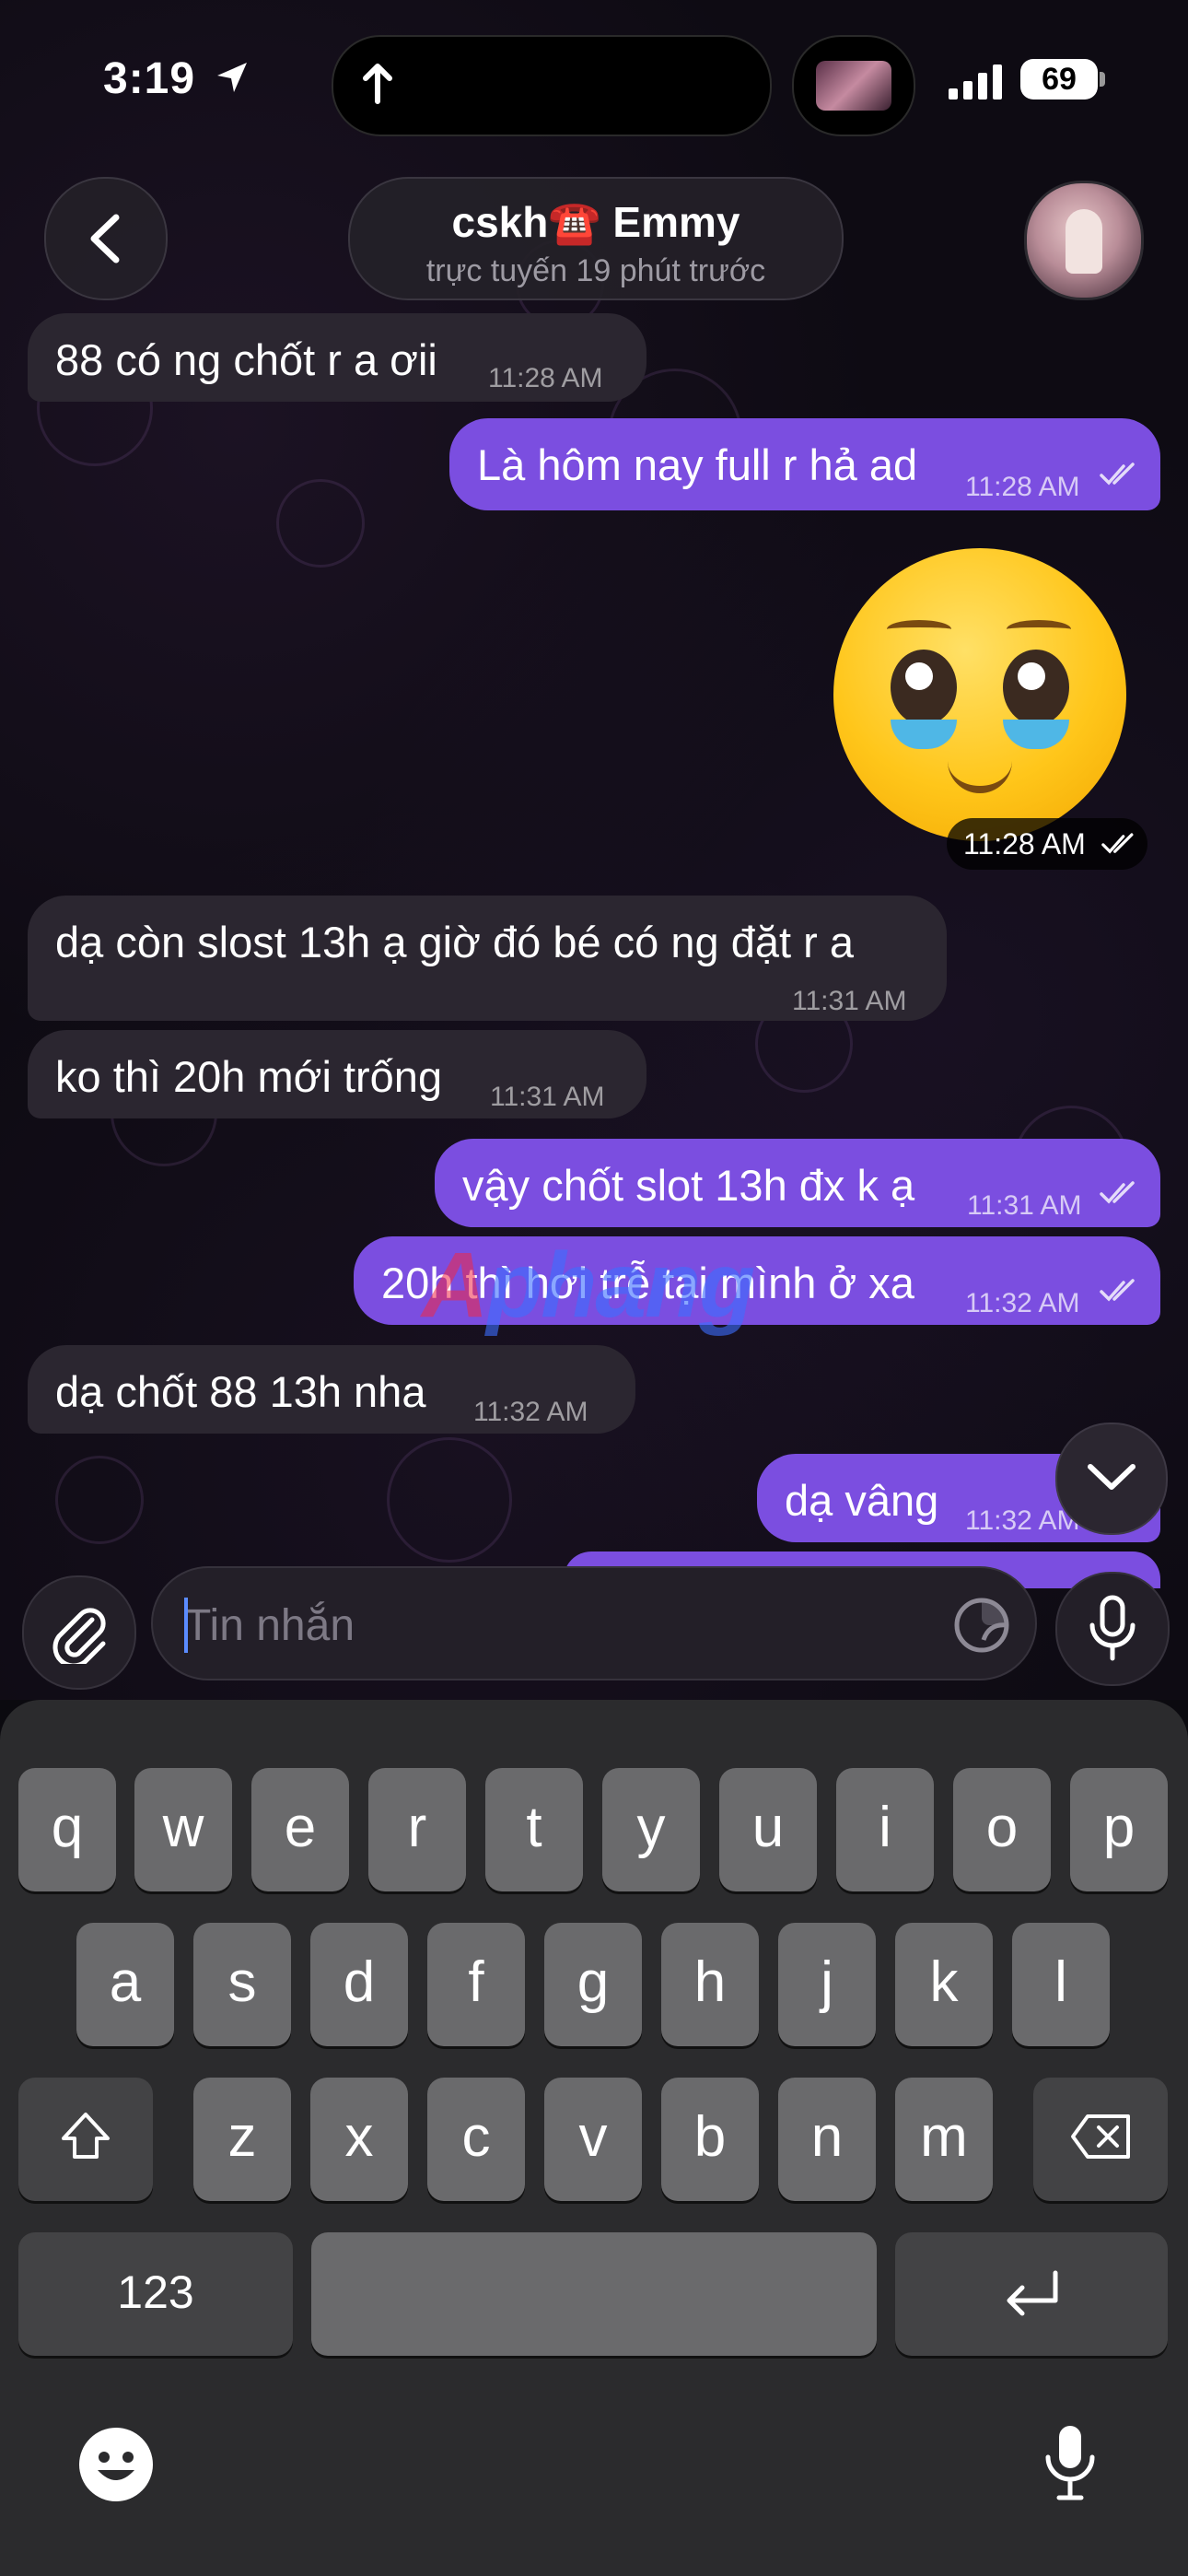  I want to click on delete-key, so click(1100, 2139).